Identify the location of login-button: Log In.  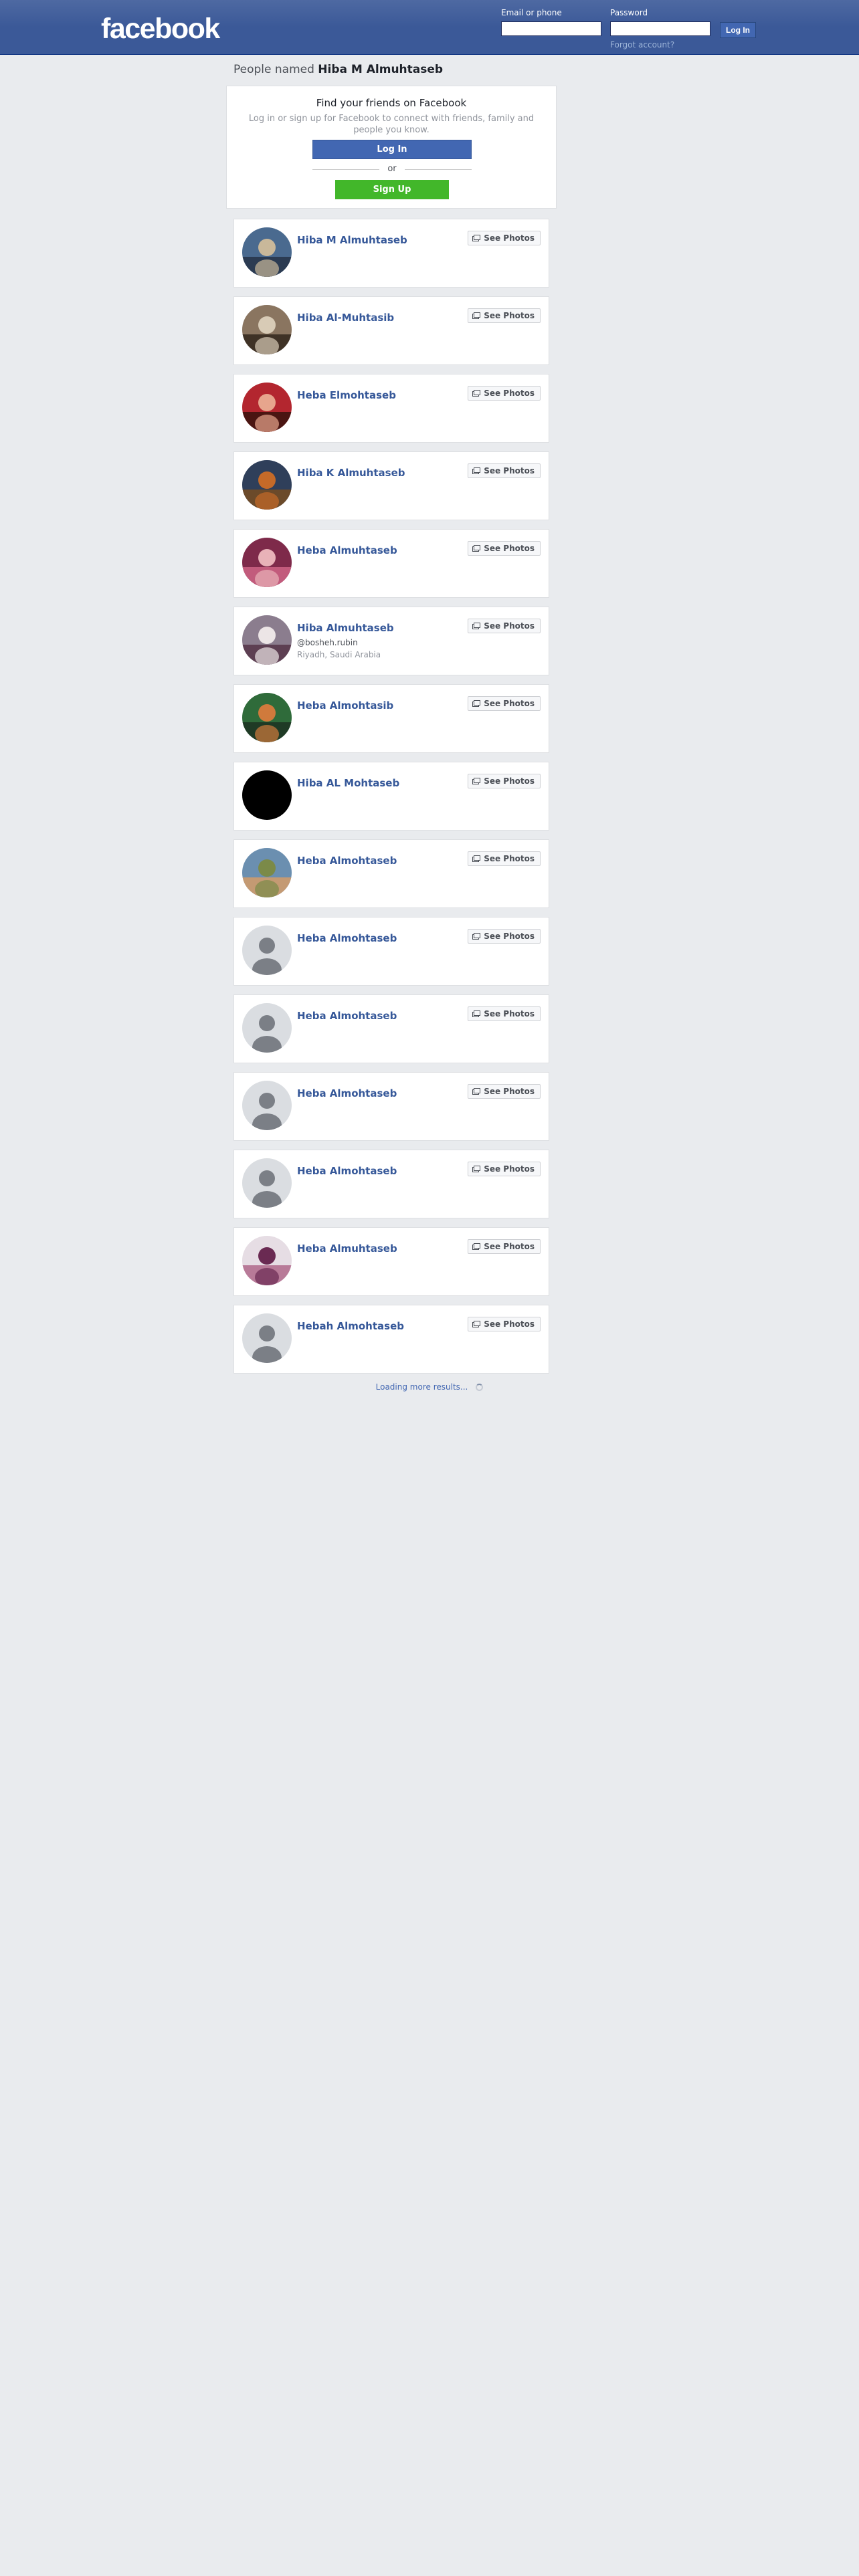
(392, 149).